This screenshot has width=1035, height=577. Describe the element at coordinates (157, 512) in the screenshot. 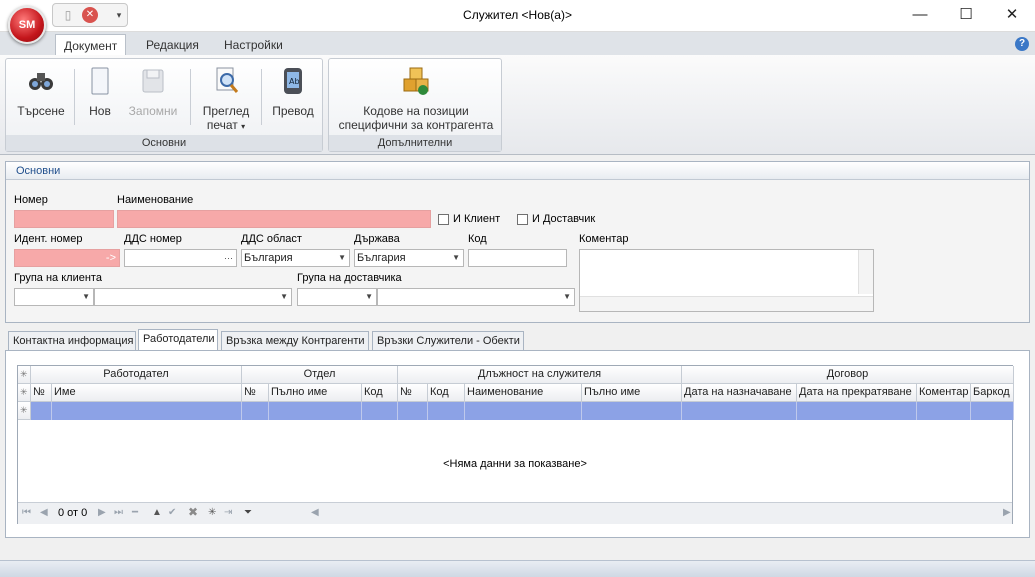

I see `up-icon: ▲` at that location.